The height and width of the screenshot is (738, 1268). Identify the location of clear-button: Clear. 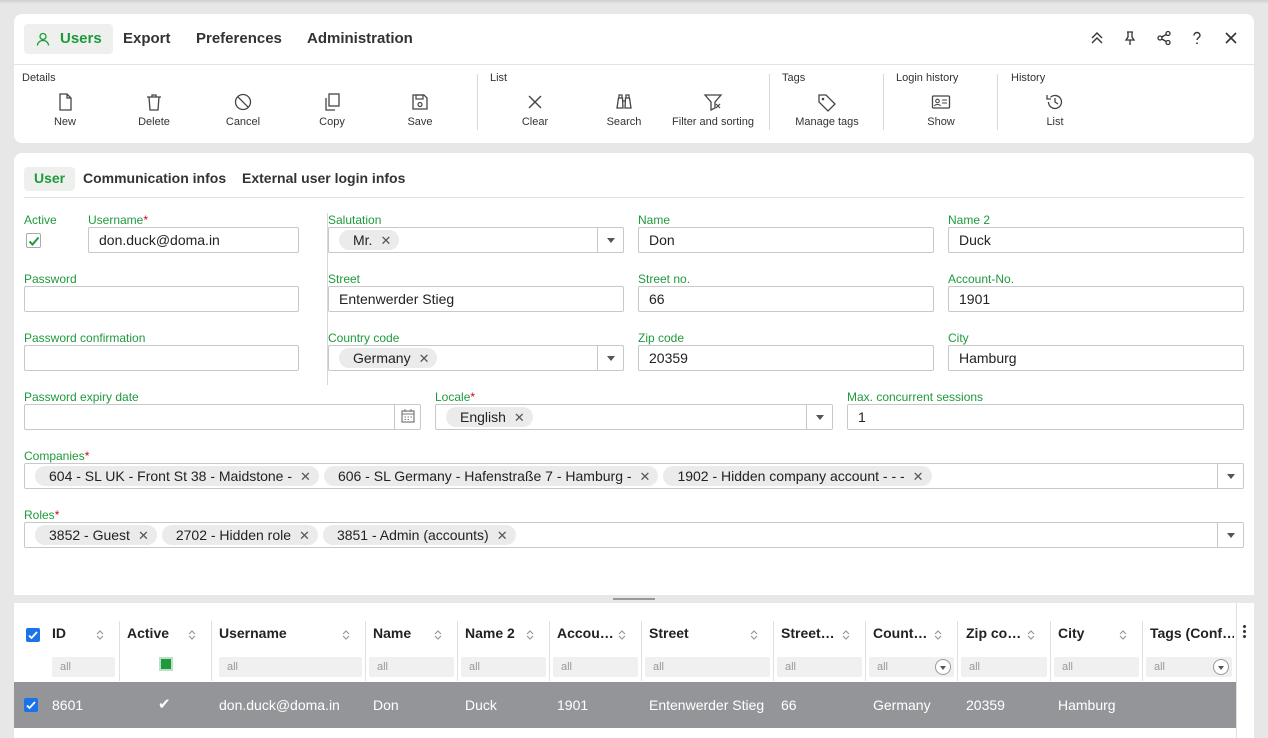
(535, 112).